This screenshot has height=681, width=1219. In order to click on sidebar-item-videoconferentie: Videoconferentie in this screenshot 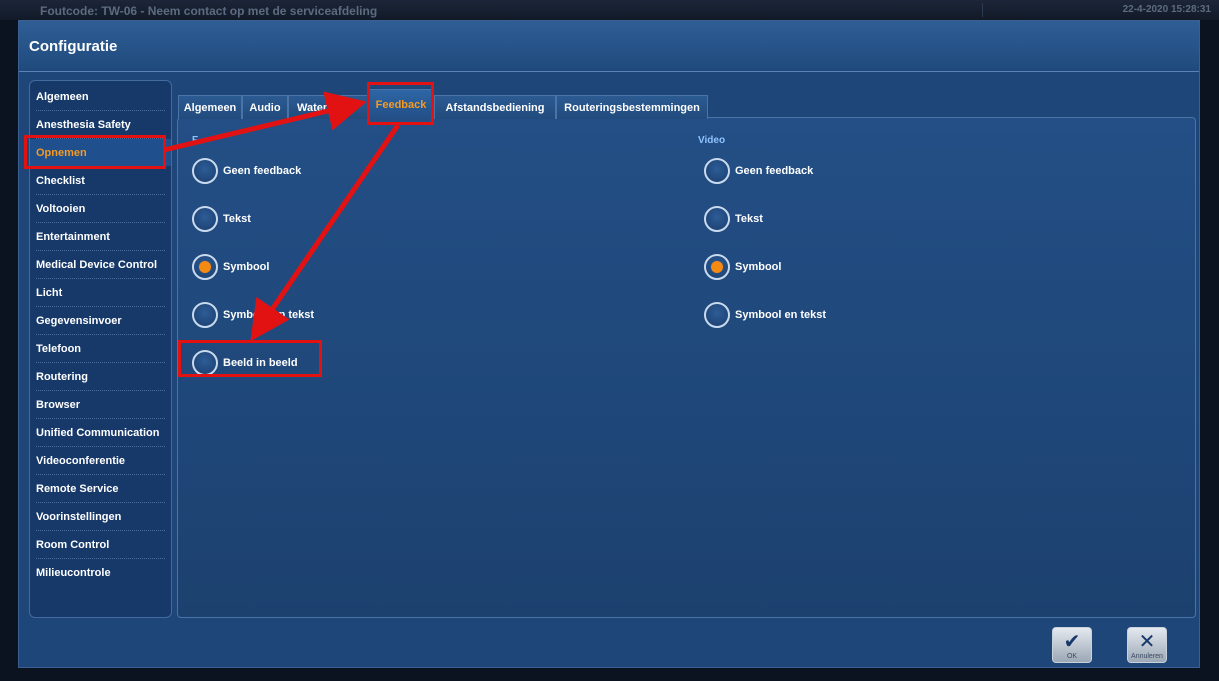, I will do `click(100, 460)`.